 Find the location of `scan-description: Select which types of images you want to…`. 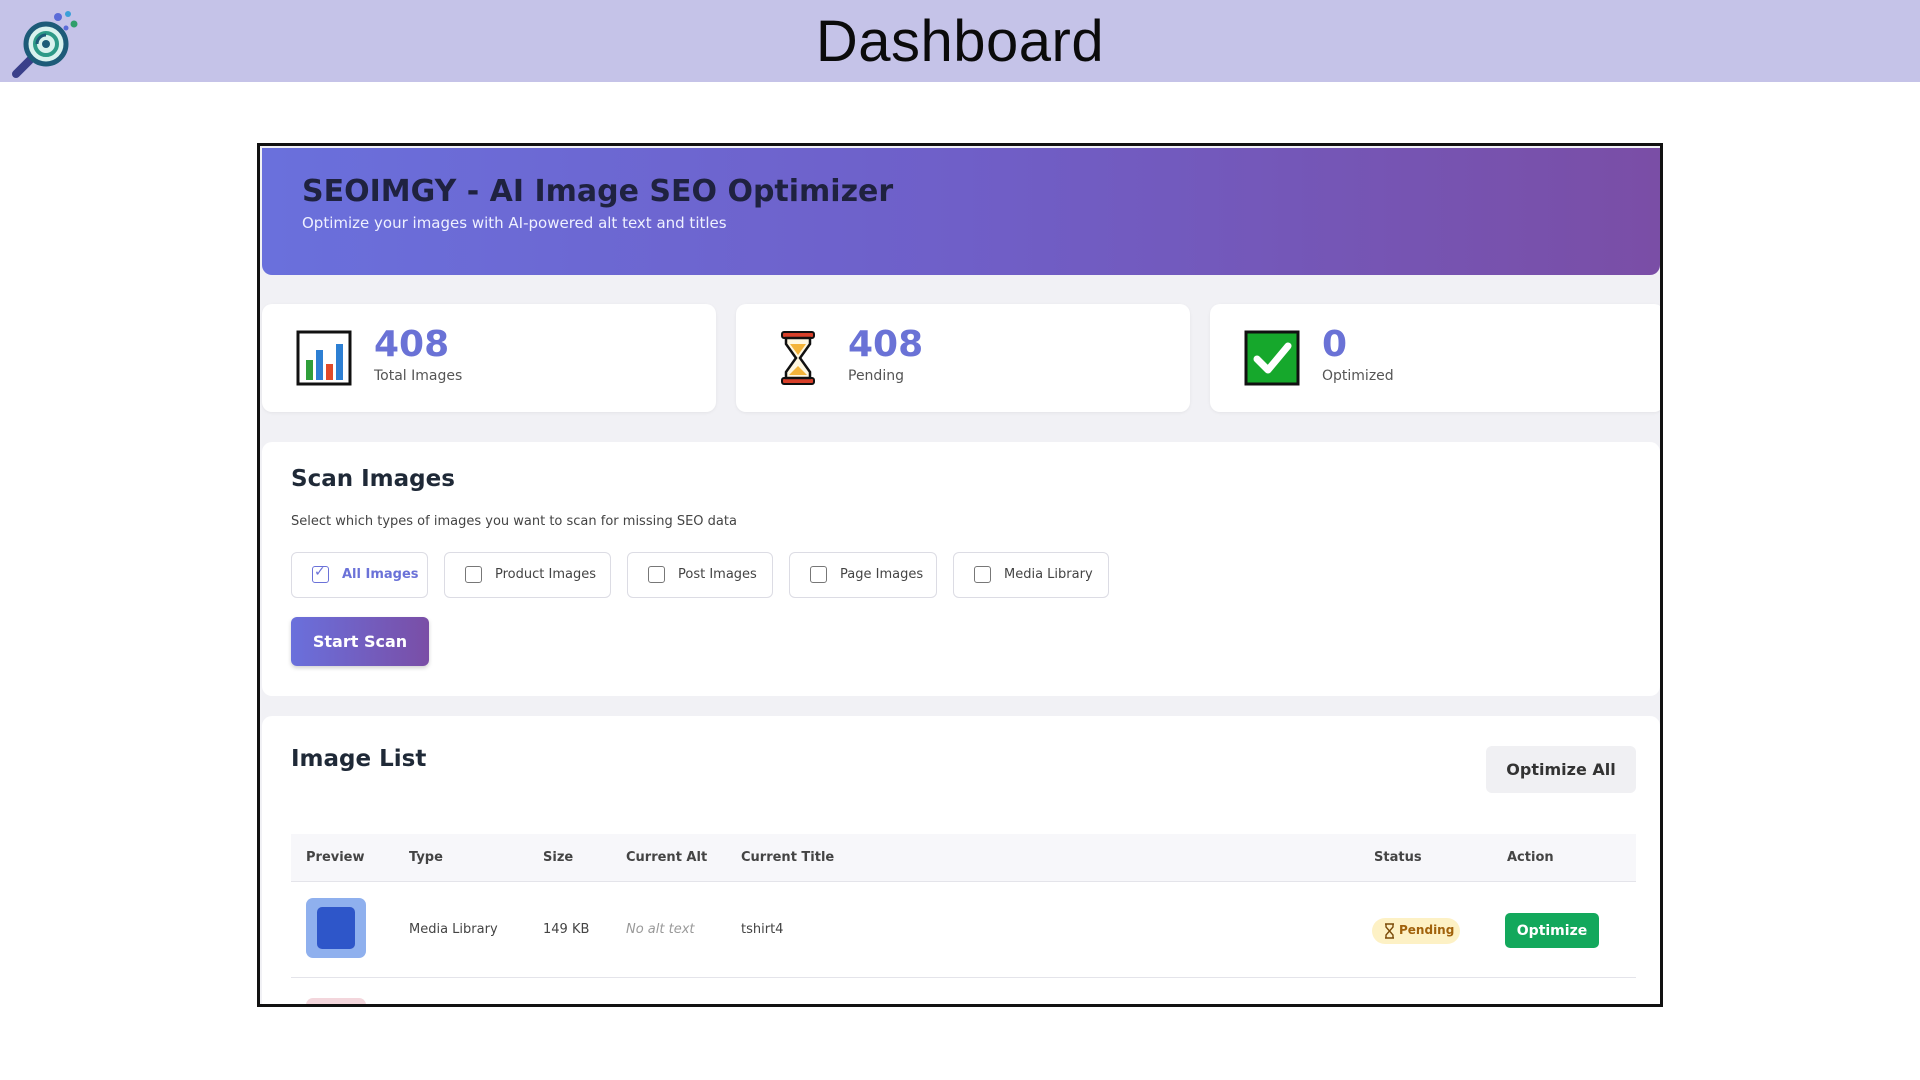

scan-description: Select which types of images you want to… is located at coordinates (514, 521).